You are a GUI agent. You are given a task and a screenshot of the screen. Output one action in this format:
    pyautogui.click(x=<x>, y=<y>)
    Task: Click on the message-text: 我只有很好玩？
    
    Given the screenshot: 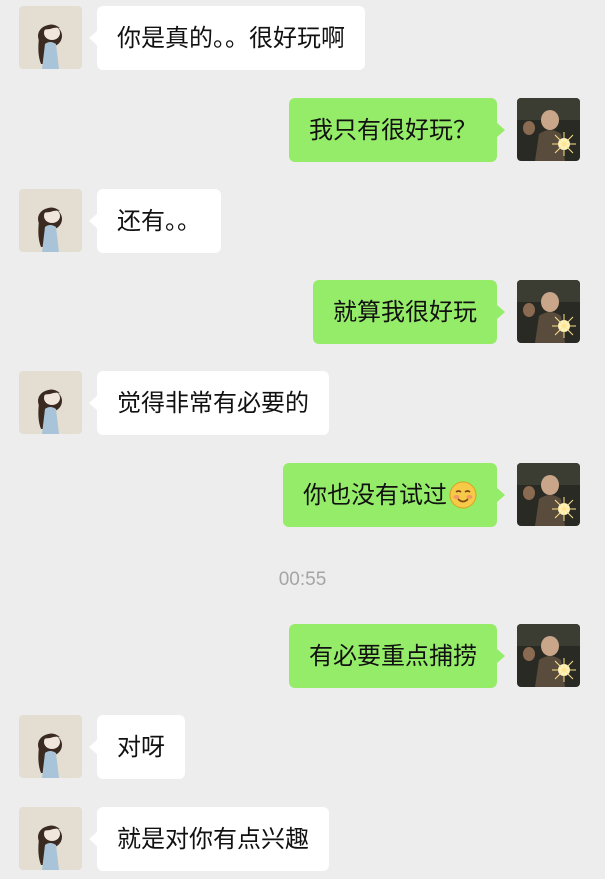 What is the action you would take?
    pyautogui.click(x=393, y=130)
    